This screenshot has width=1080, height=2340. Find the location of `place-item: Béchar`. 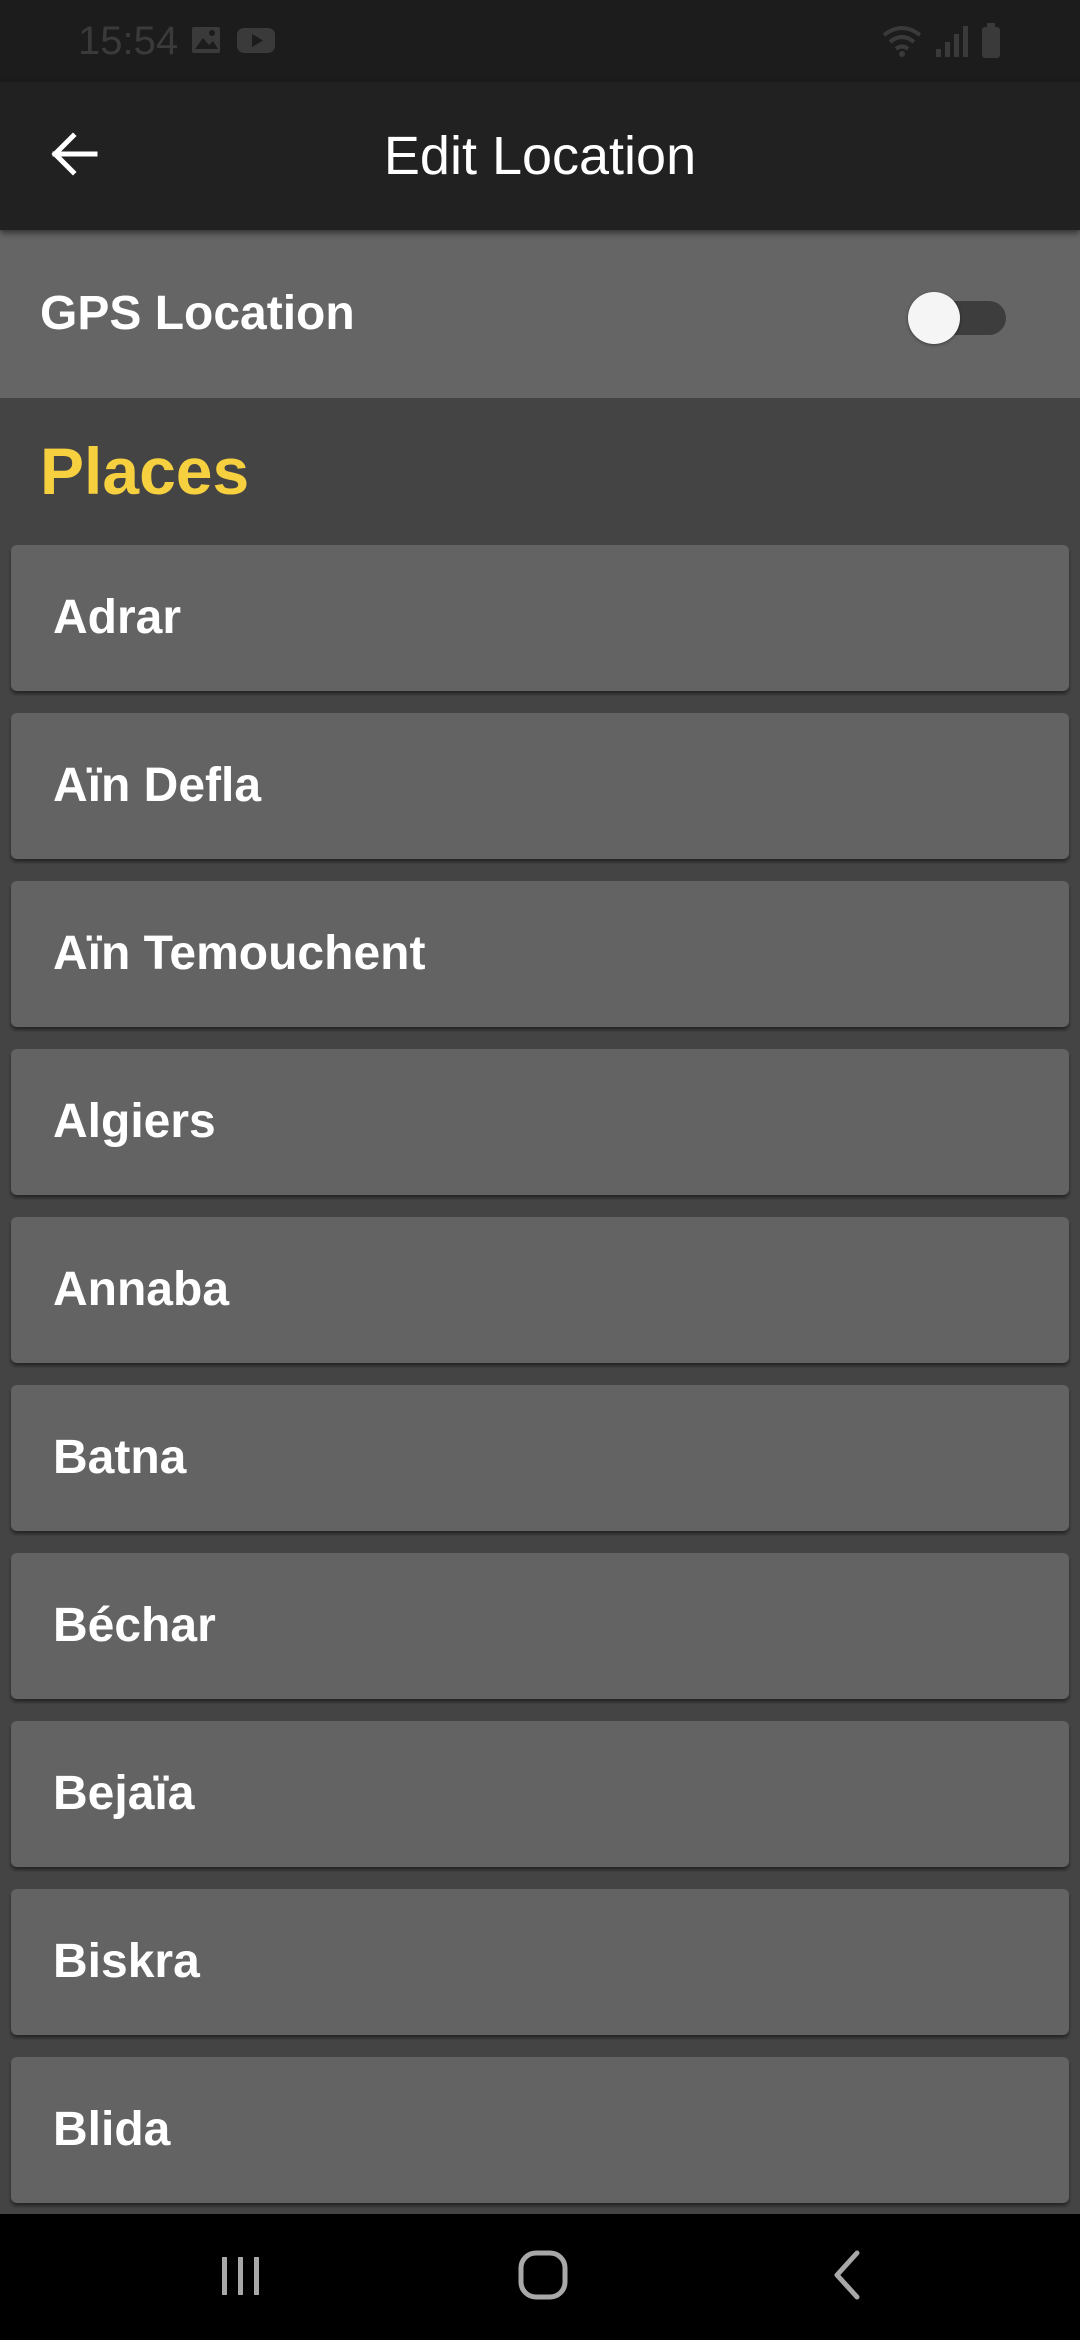

place-item: Béchar is located at coordinates (540, 1626).